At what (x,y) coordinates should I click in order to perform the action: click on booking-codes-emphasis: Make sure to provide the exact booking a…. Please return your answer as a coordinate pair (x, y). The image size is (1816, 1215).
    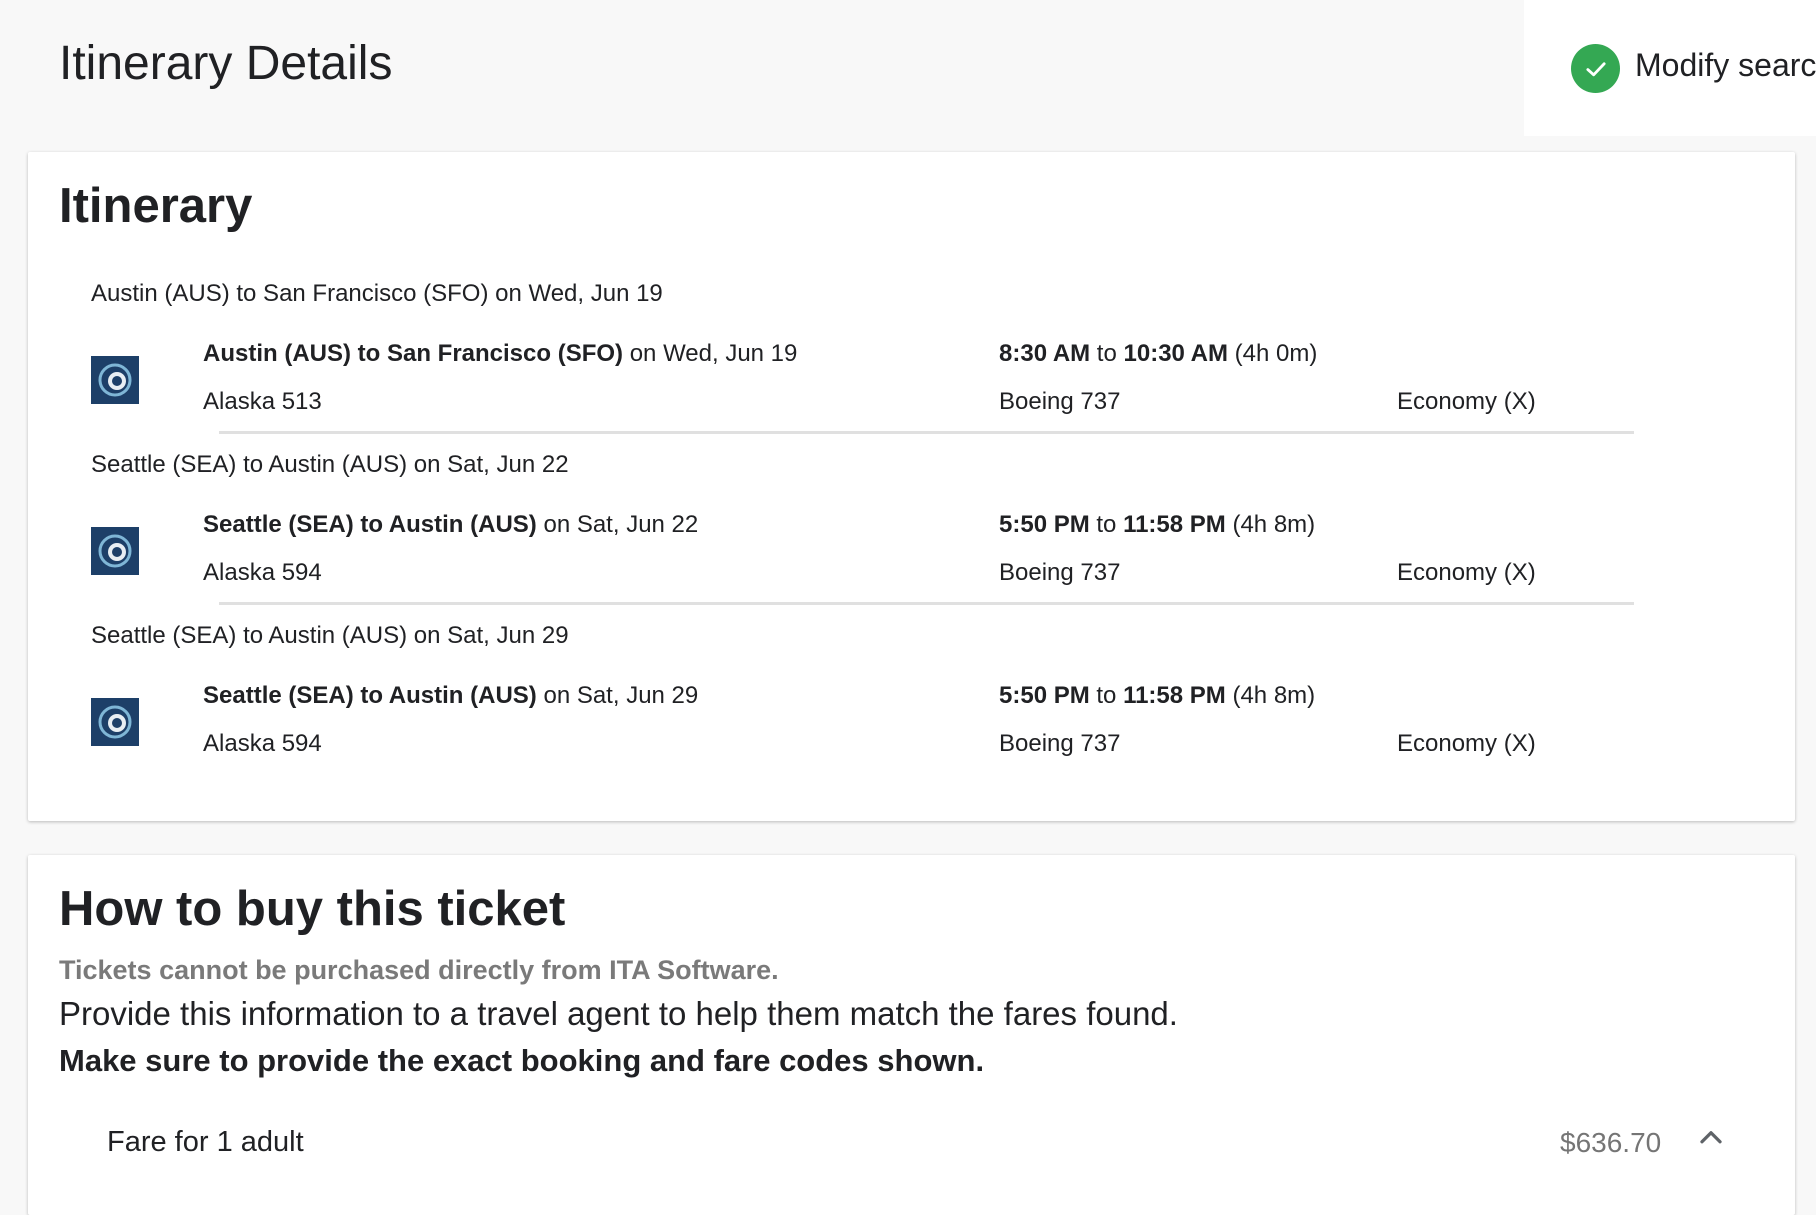
    Looking at the image, I should click on (522, 1060).